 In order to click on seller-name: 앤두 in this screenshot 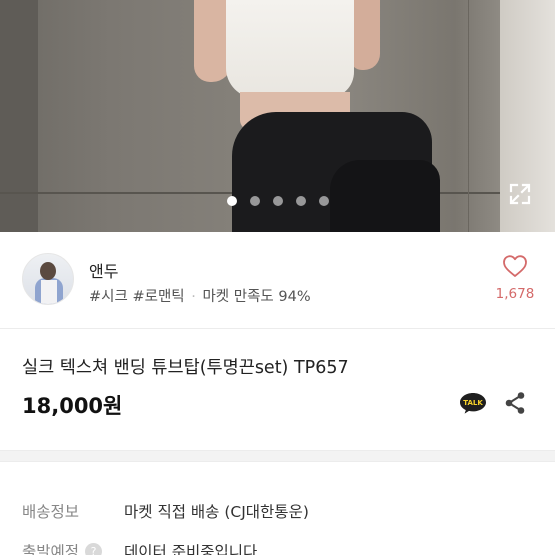, I will do `click(103, 270)`.